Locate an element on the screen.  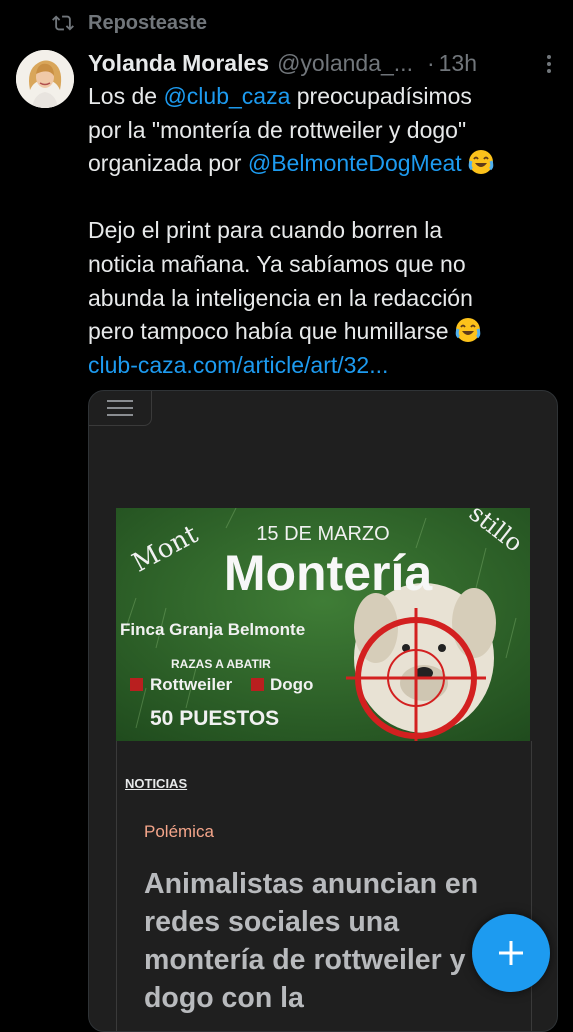
mention-club-caza: @club_caza is located at coordinates (226, 96).